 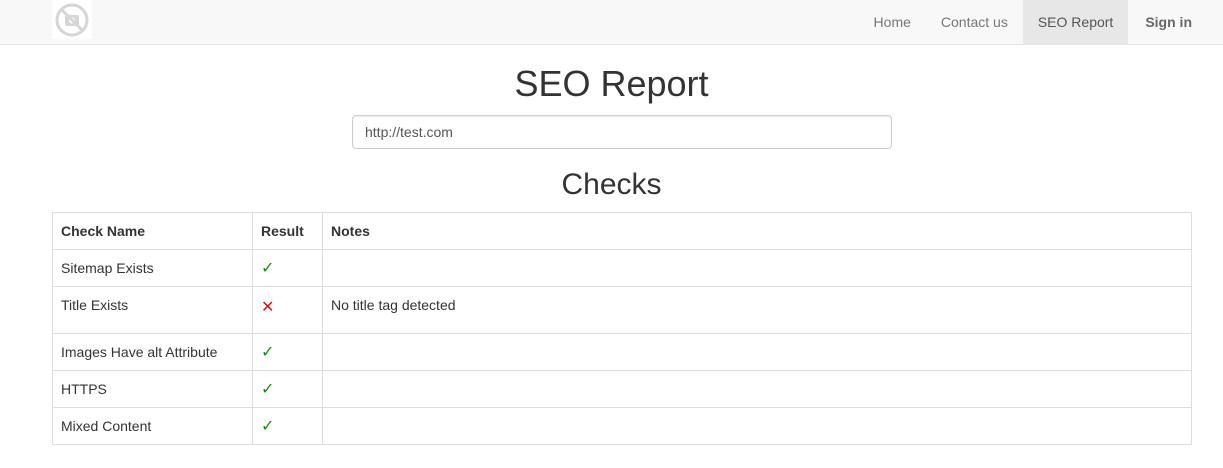 What do you see at coordinates (611, 184) in the screenshot?
I see `checks-title: Checks` at bounding box center [611, 184].